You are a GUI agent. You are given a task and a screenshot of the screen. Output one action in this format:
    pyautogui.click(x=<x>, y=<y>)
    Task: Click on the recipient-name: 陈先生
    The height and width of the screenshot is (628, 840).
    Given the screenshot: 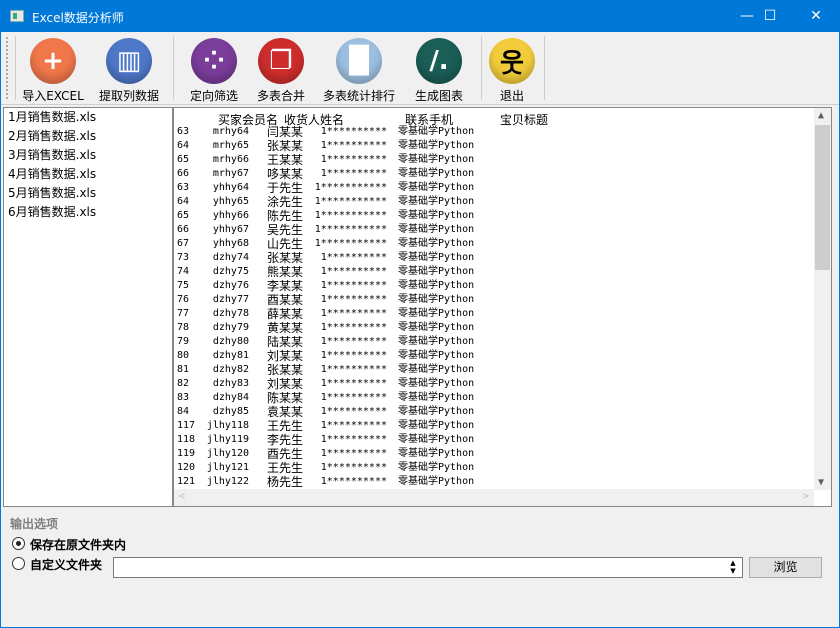 What is the action you would take?
    pyautogui.click(x=285, y=216)
    